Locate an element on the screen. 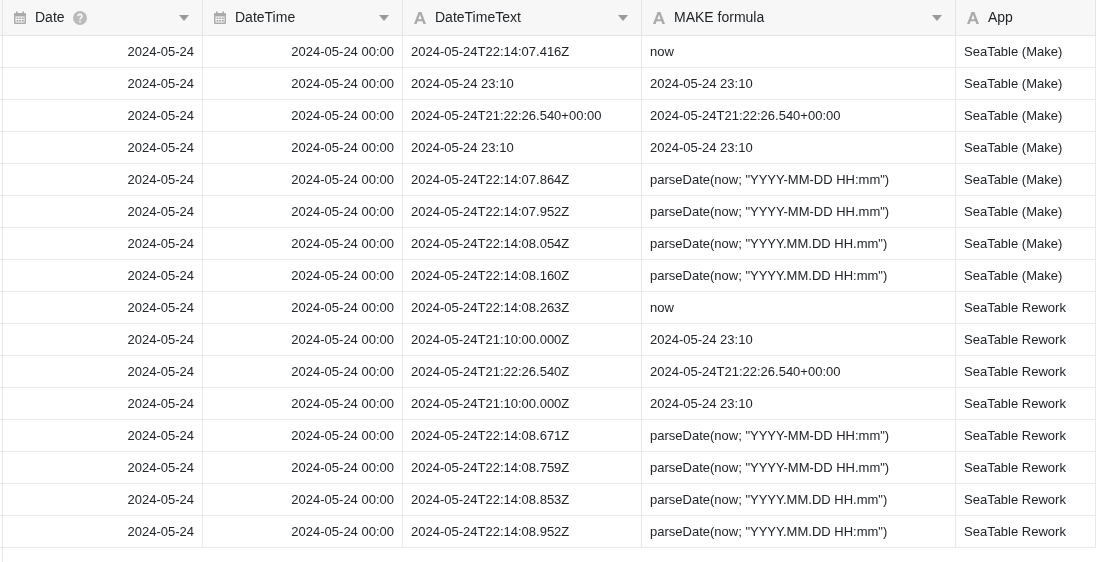 The width and height of the screenshot is (1096, 562). table-cell: 2024-05-24T22:14:08.952Z is located at coordinates (522, 532).